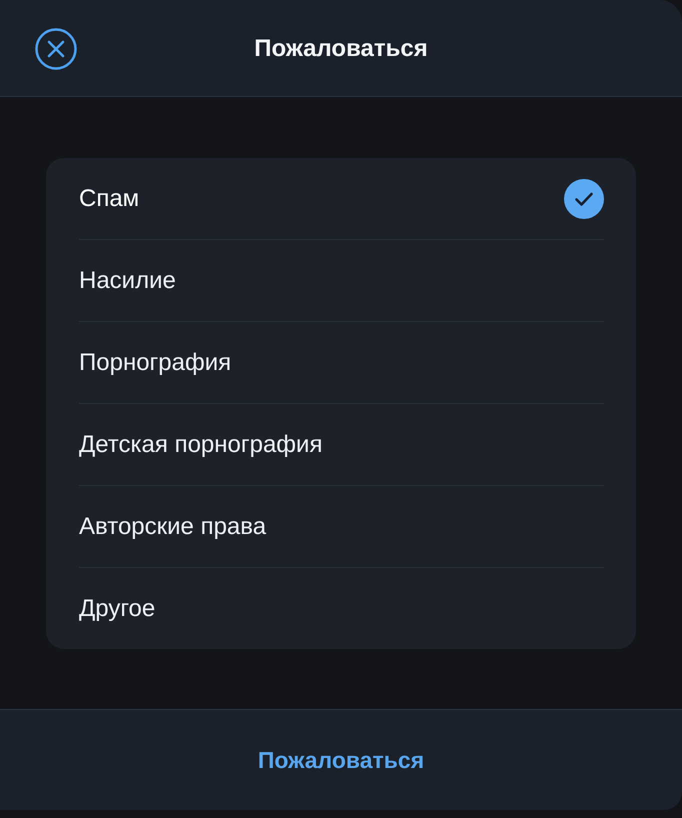  What do you see at coordinates (341, 280) in the screenshot?
I see `reason-option: Насилие` at bounding box center [341, 280].